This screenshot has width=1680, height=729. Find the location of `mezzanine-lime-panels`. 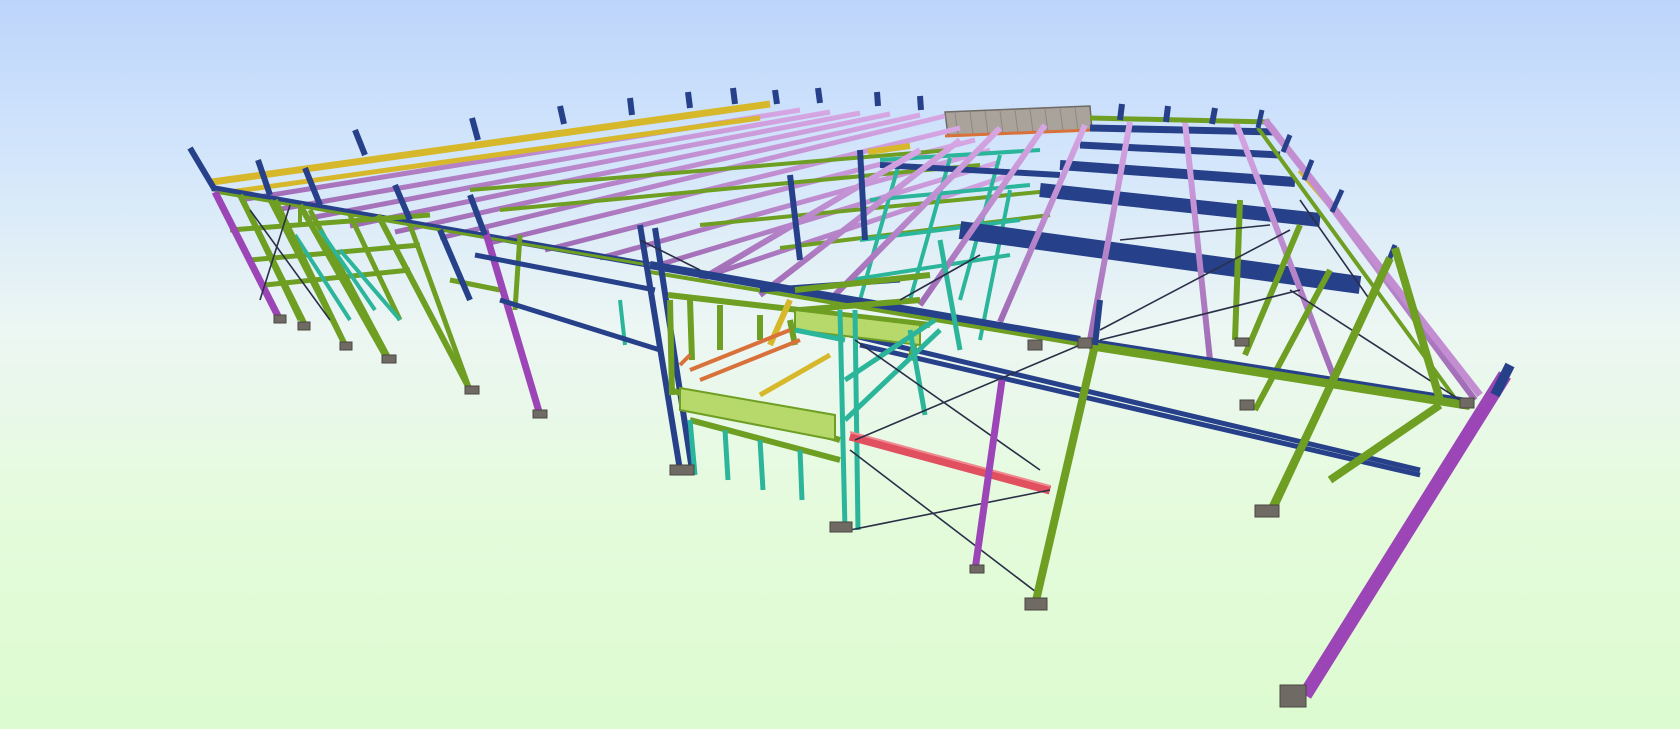

mezzanine-lime-panels is located at coordinates (800, 370).